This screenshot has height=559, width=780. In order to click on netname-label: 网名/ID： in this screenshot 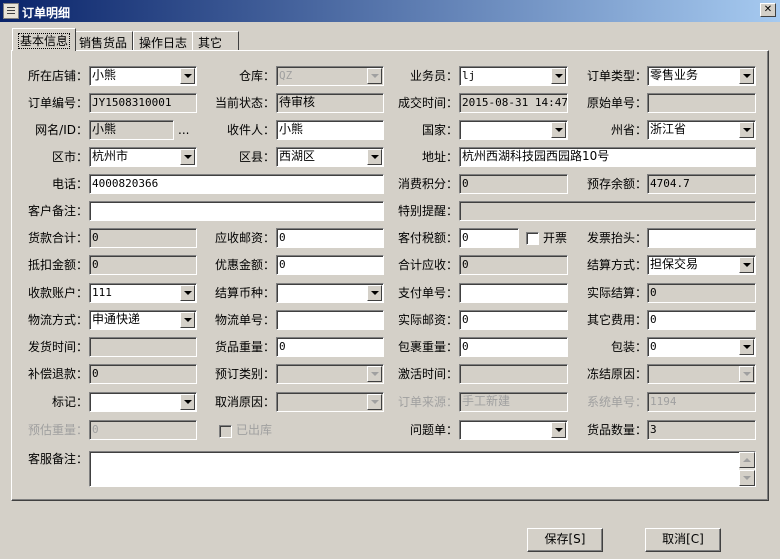, I will do `click(61, 130)`.